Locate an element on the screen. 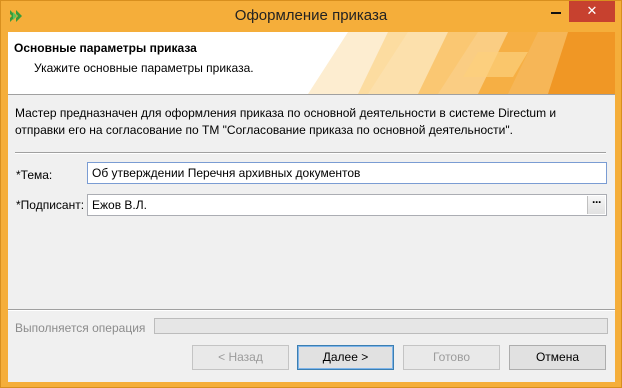  progress-bar is located at coordinates (381, 326).